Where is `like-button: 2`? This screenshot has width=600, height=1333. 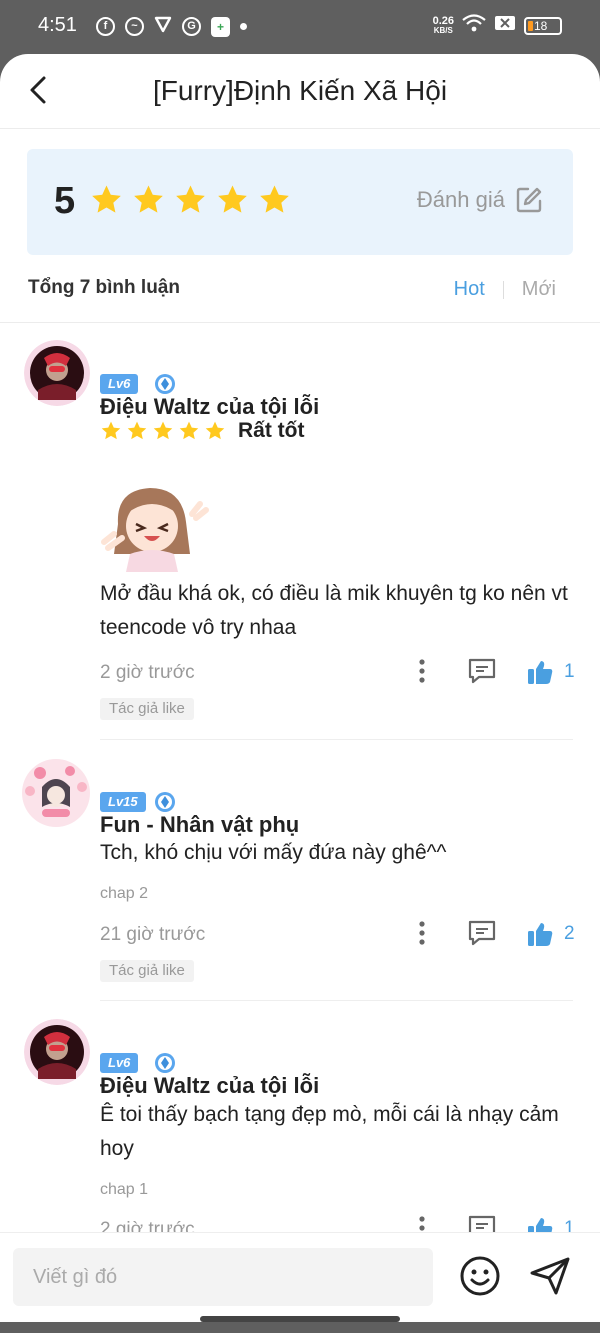
like-button: 2 is located at coordinates (550, 934).